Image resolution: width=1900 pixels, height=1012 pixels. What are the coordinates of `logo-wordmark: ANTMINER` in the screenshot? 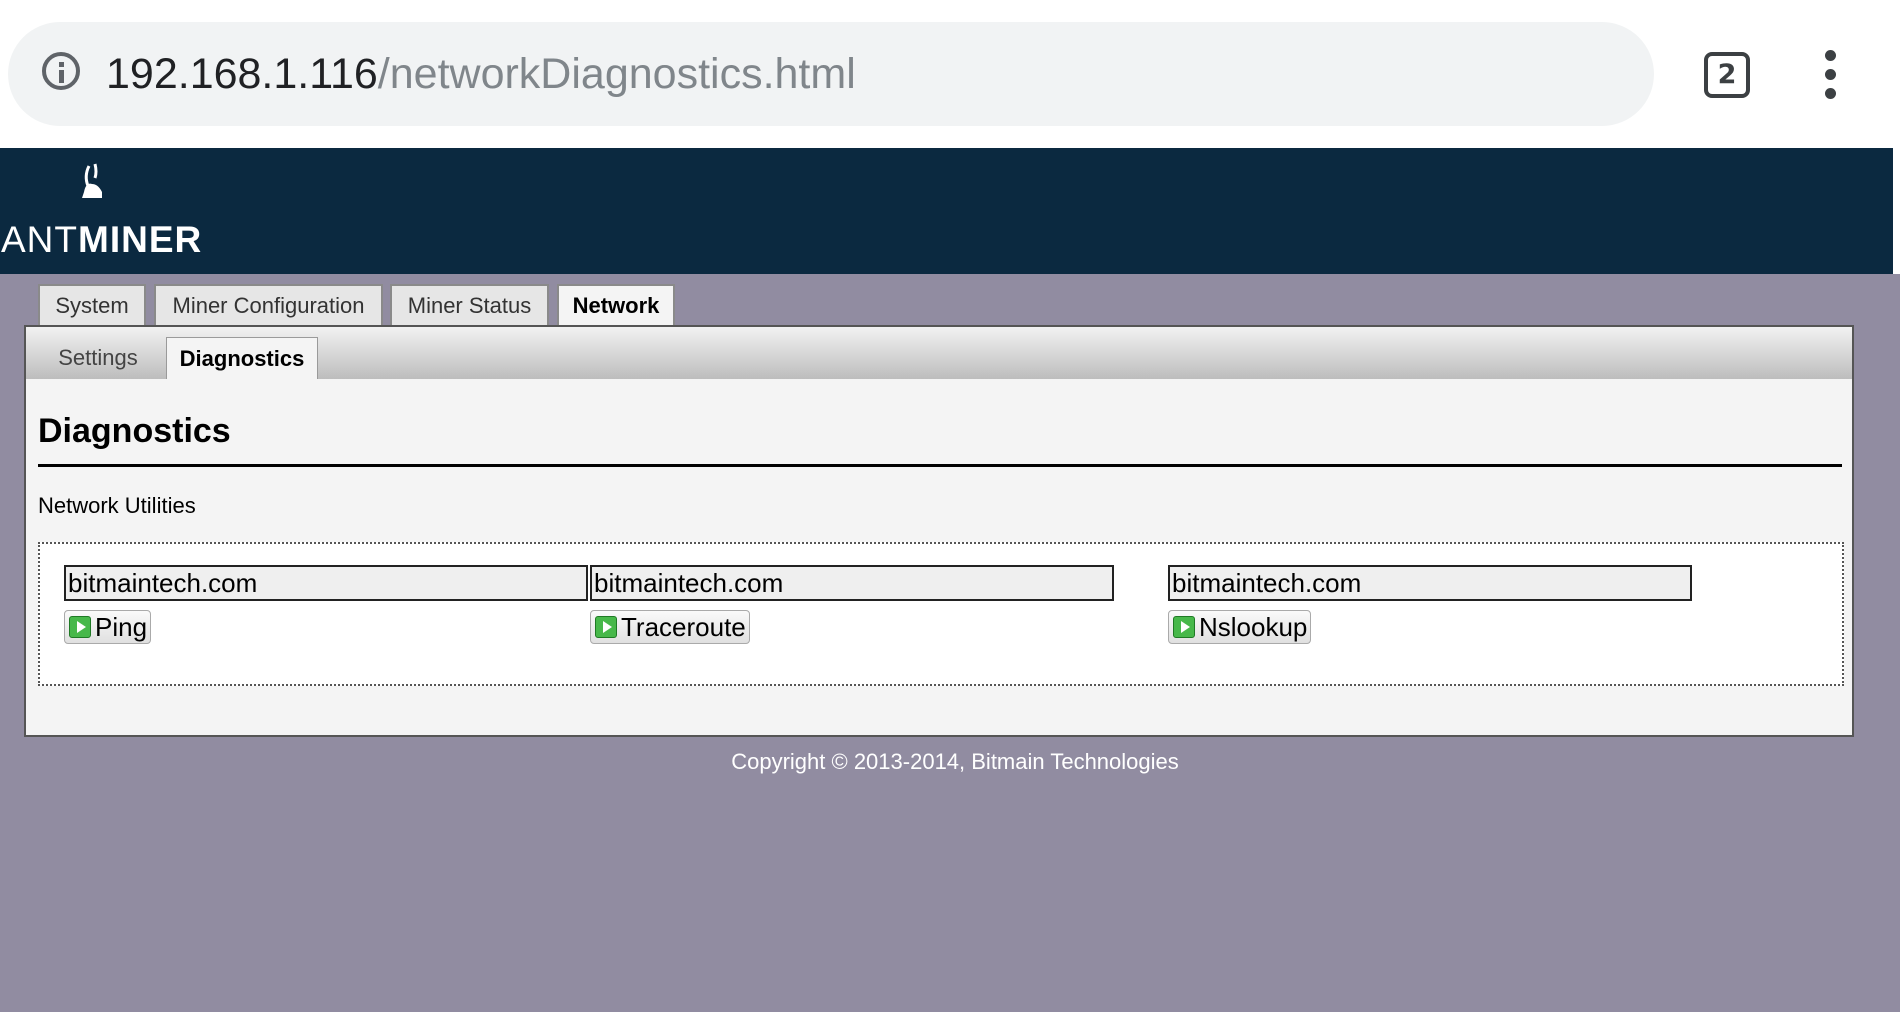 It's located at (101, 240).